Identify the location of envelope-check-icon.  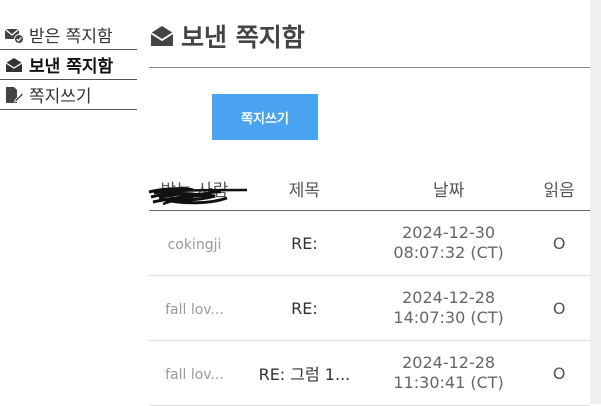
(14, 36).